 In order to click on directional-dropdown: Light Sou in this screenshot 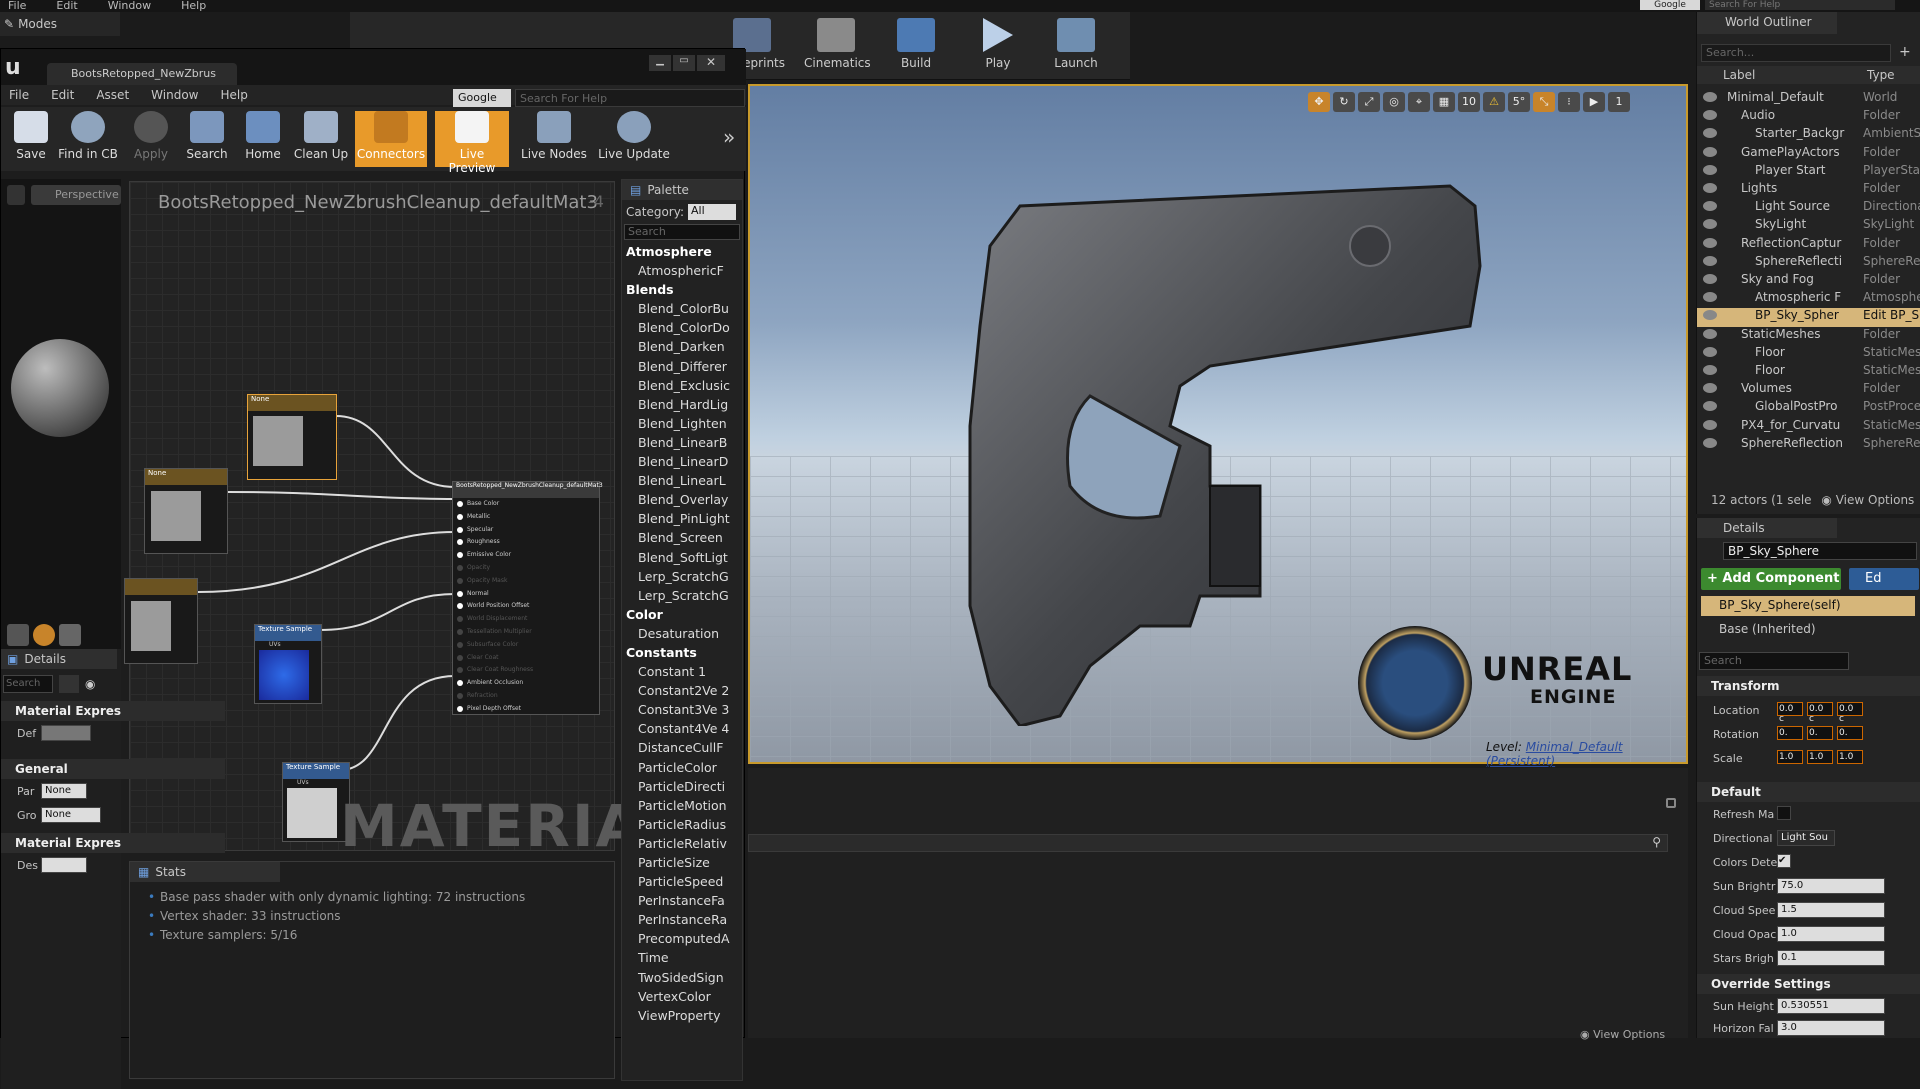, I will do `click(1806, 838)`.